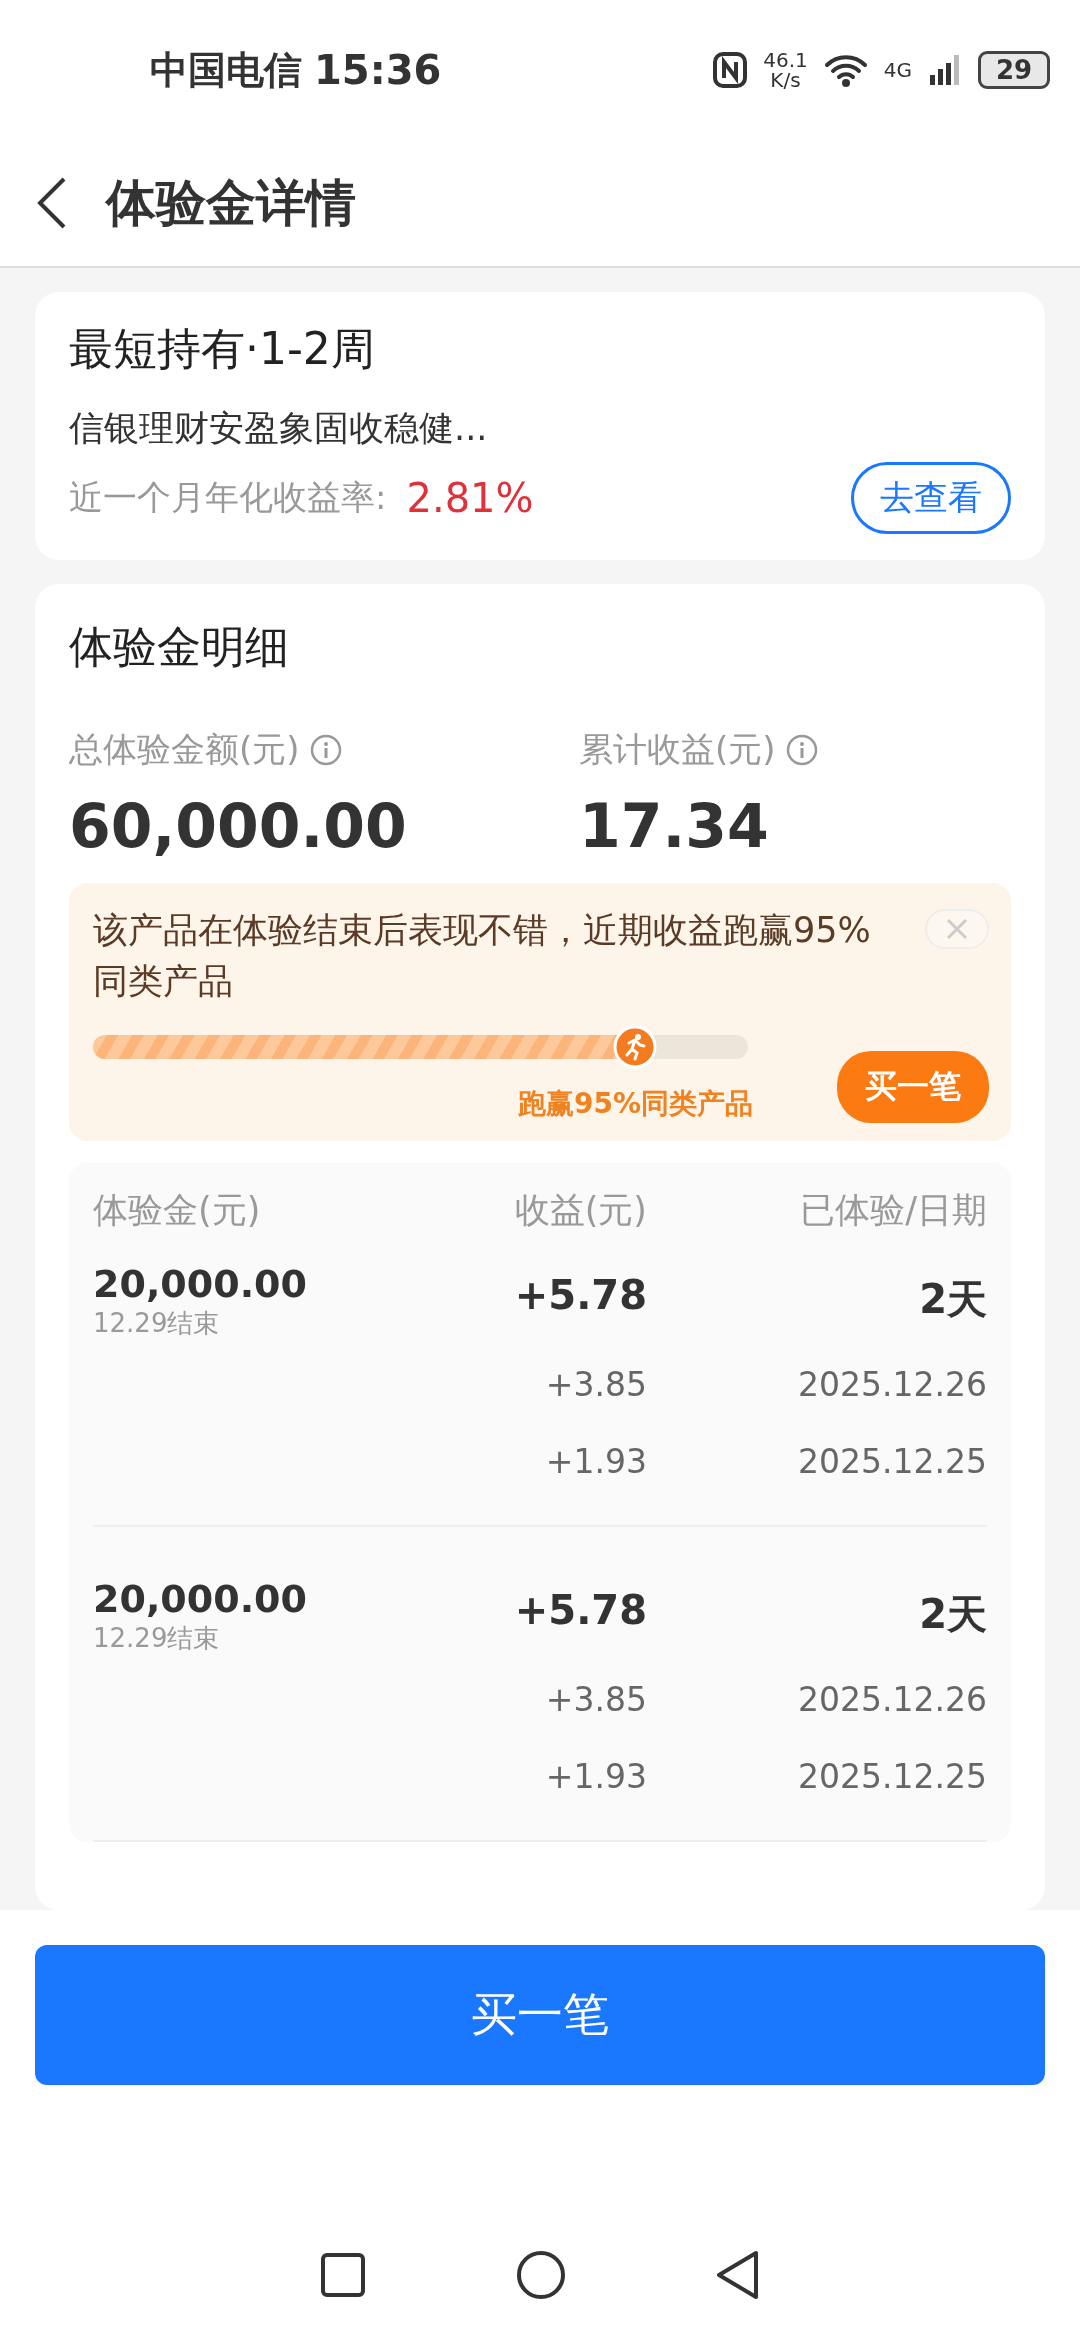  What do you see at coordinates (343, 2275) in the screenshot?
I see `recents-icon` at bounding box center [343, 2275].